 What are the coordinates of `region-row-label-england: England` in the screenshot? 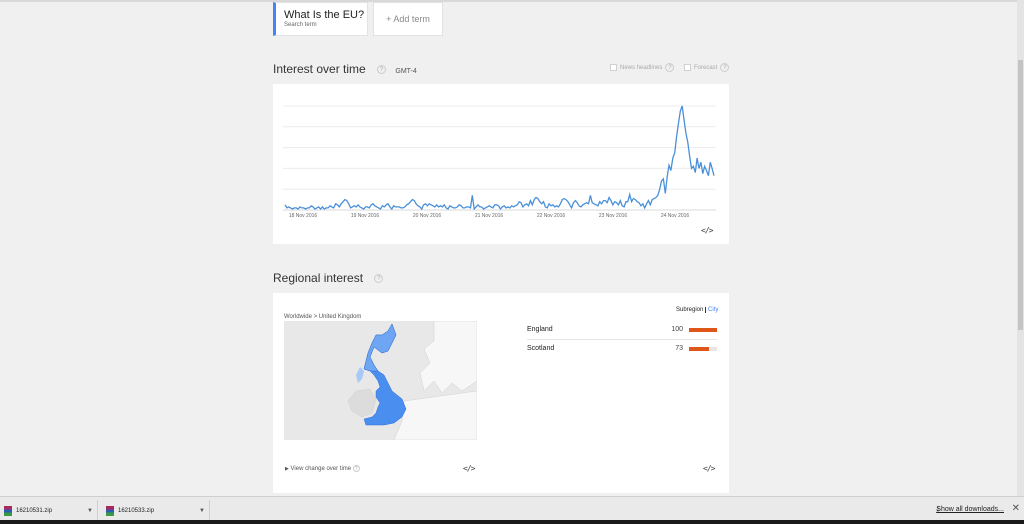 It's located at (540, 329).